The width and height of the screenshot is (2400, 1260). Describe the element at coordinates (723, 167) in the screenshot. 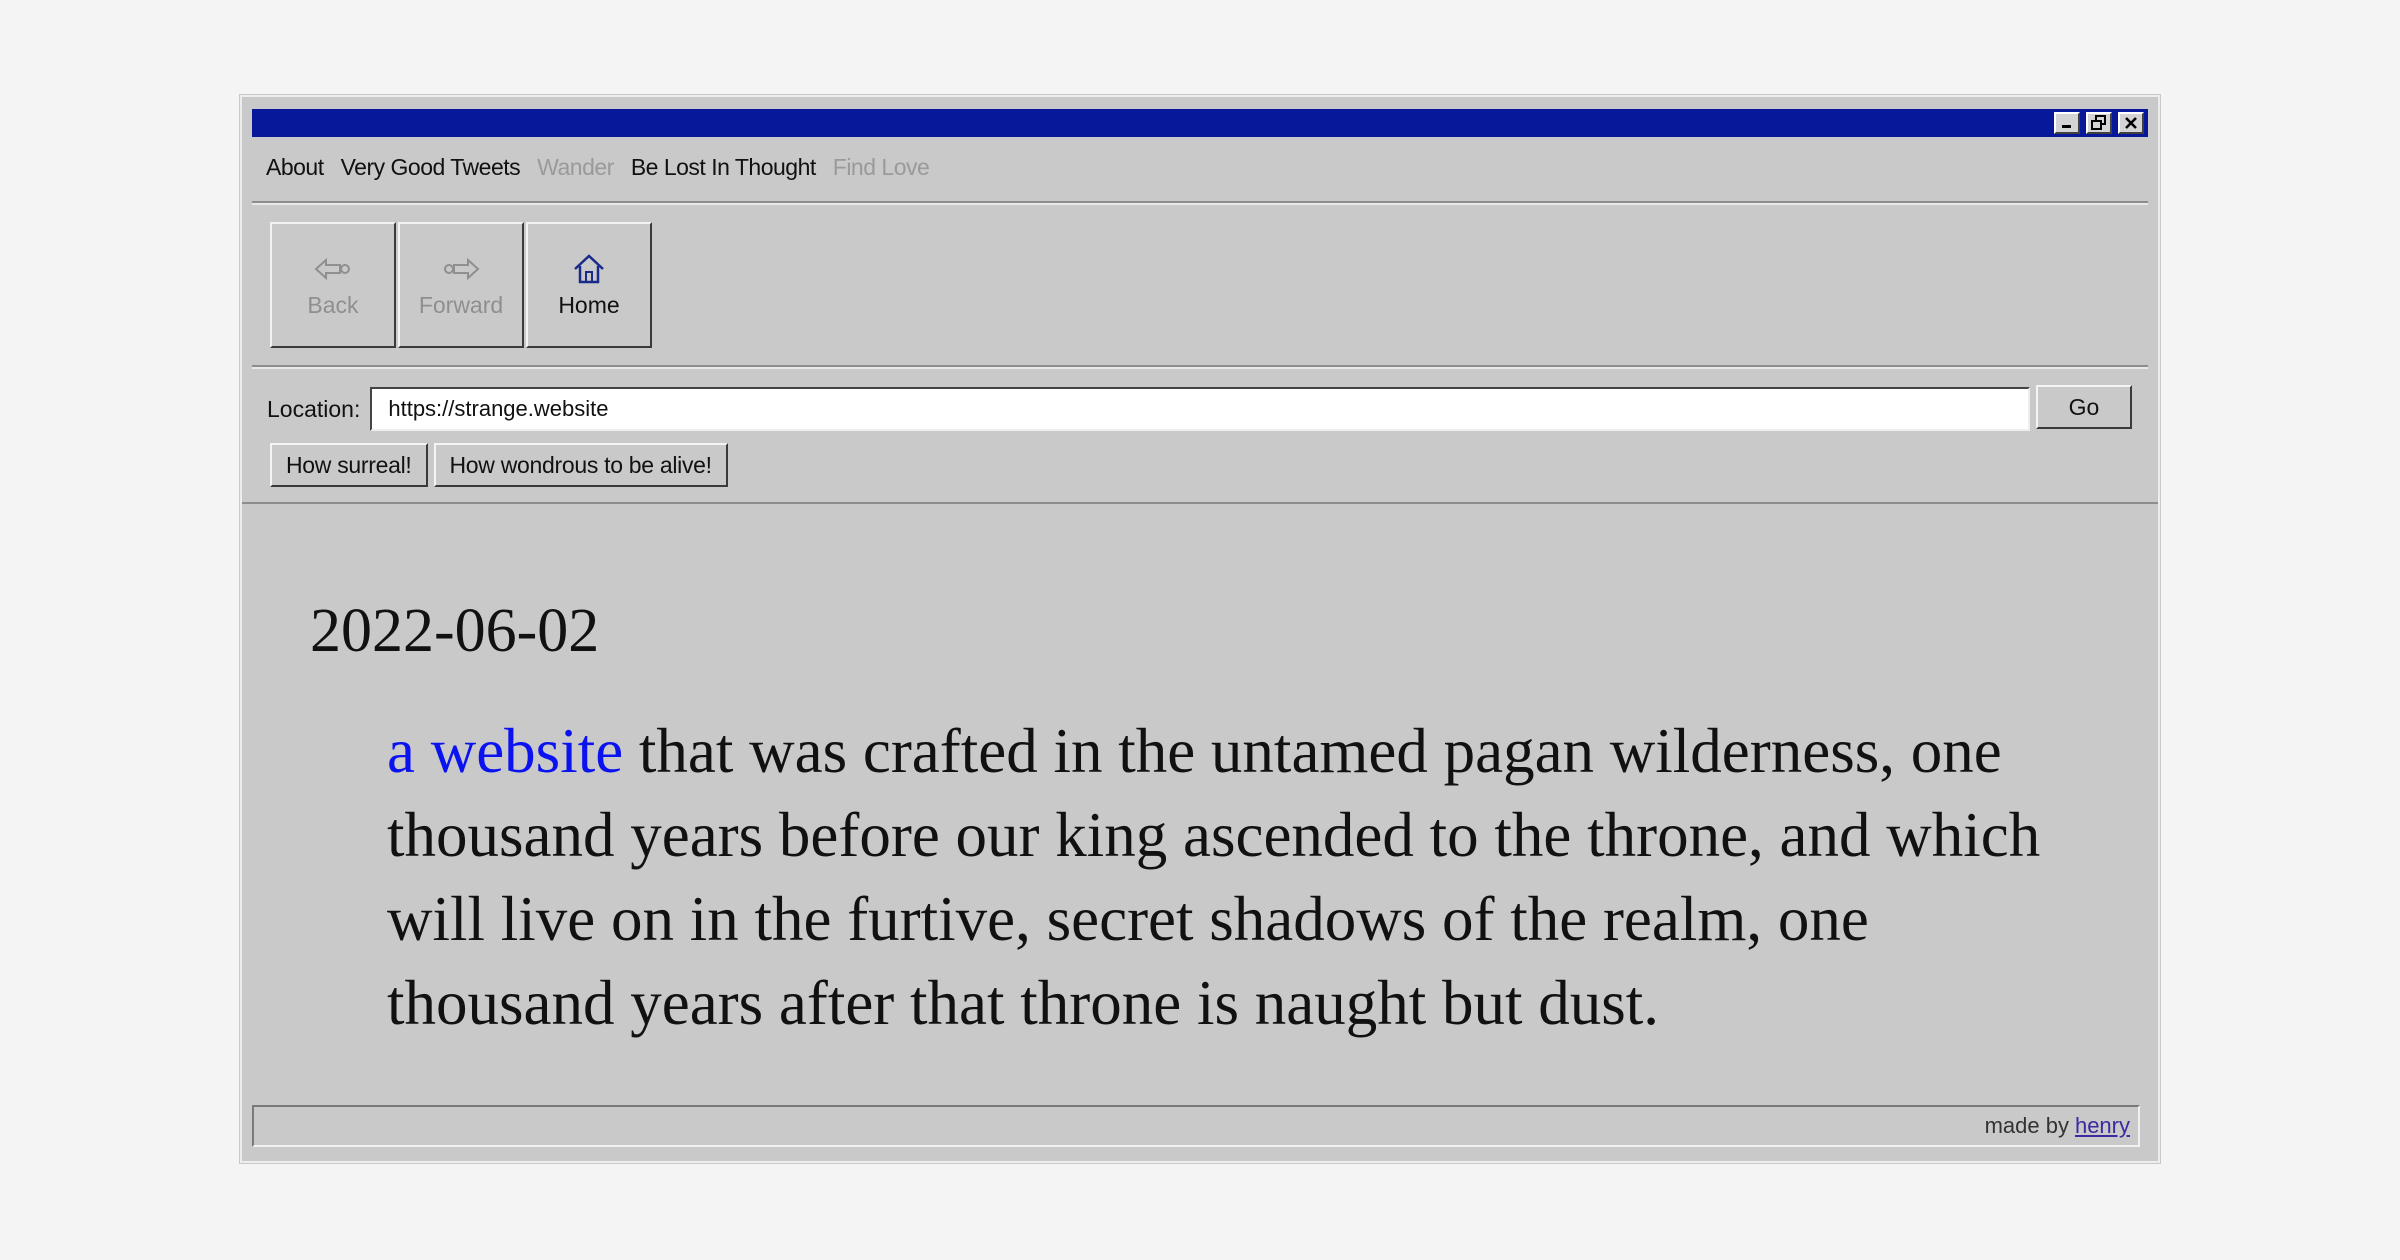

I see `menu-item-be-lost-in-thought: Be Lost In Thought` at that location.